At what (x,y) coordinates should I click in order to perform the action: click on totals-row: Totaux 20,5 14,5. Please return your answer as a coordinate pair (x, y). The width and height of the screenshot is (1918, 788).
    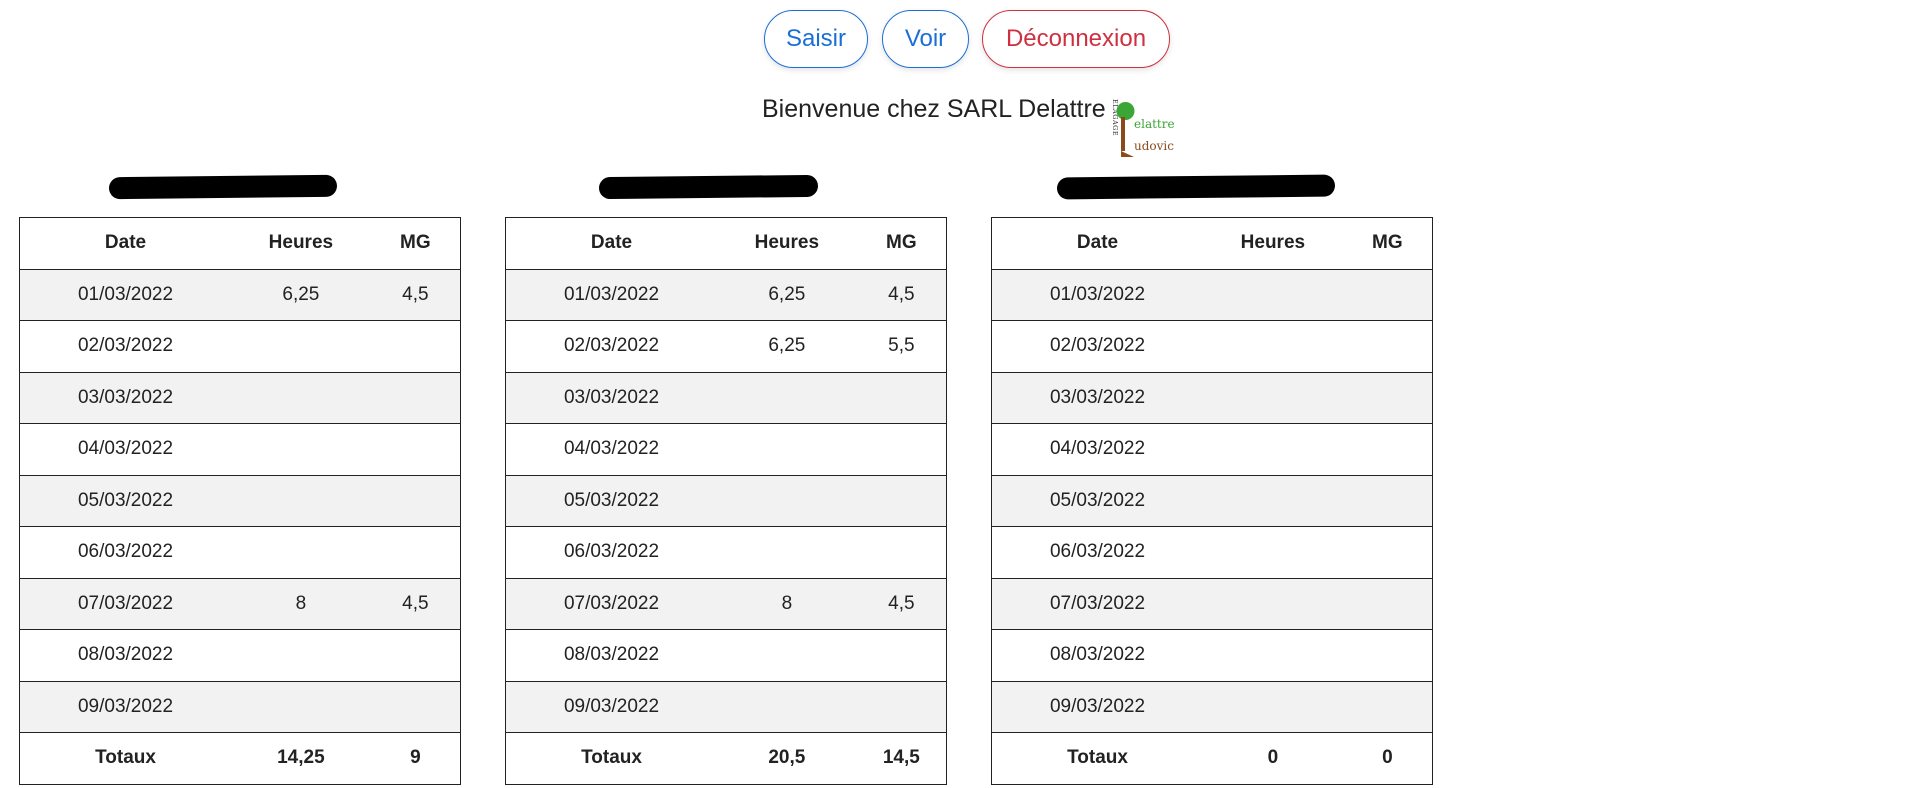
    Looking at the image, I should click on (726, 758).